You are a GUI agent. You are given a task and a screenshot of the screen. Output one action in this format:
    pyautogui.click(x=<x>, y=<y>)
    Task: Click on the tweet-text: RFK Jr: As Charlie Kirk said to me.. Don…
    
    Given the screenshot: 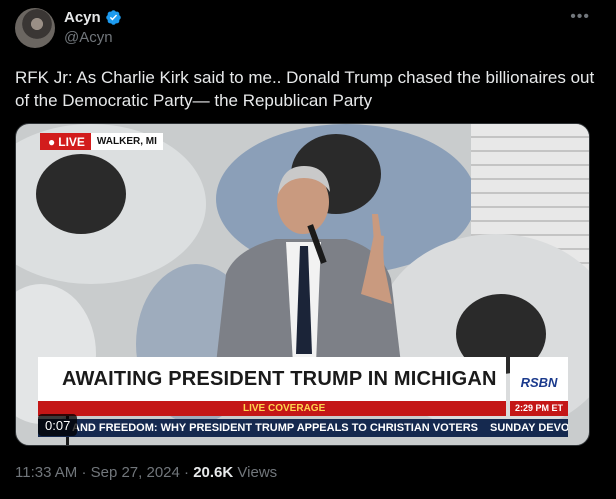 What is the action you would take?
    pyautogui.click(x=305, y=89)
    